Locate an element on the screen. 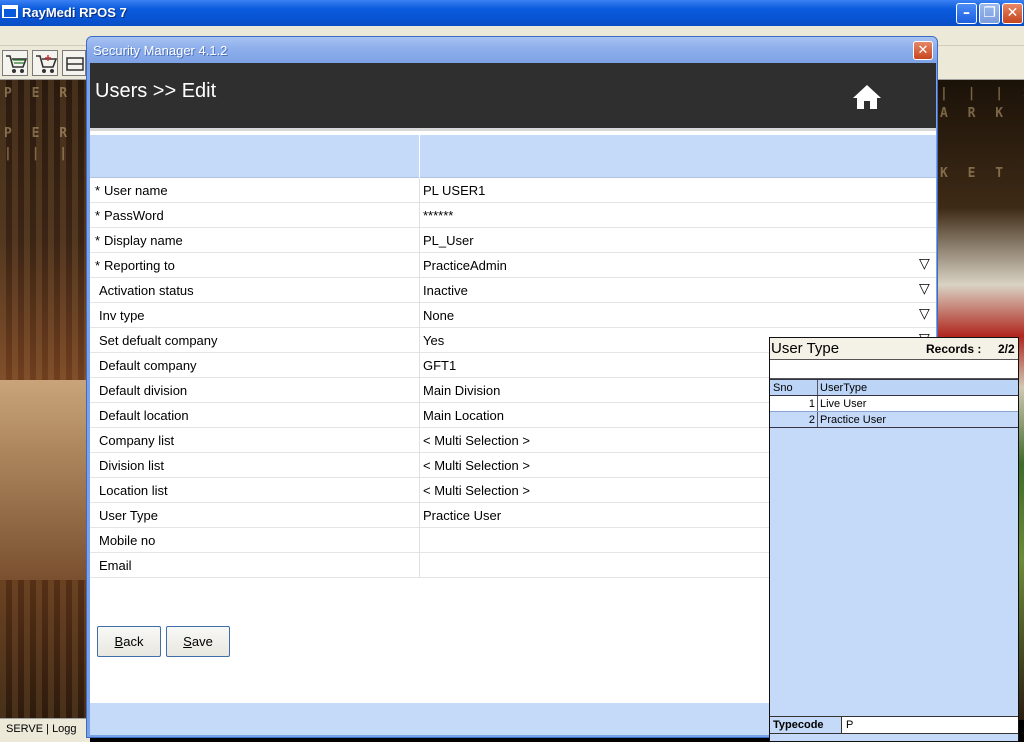 Image resolution: width=1024 pixels, height=742 pixels. app-titlebar: RayMedi RPOS 7 – ❐ ✕ is located at coordinates (512, 13).